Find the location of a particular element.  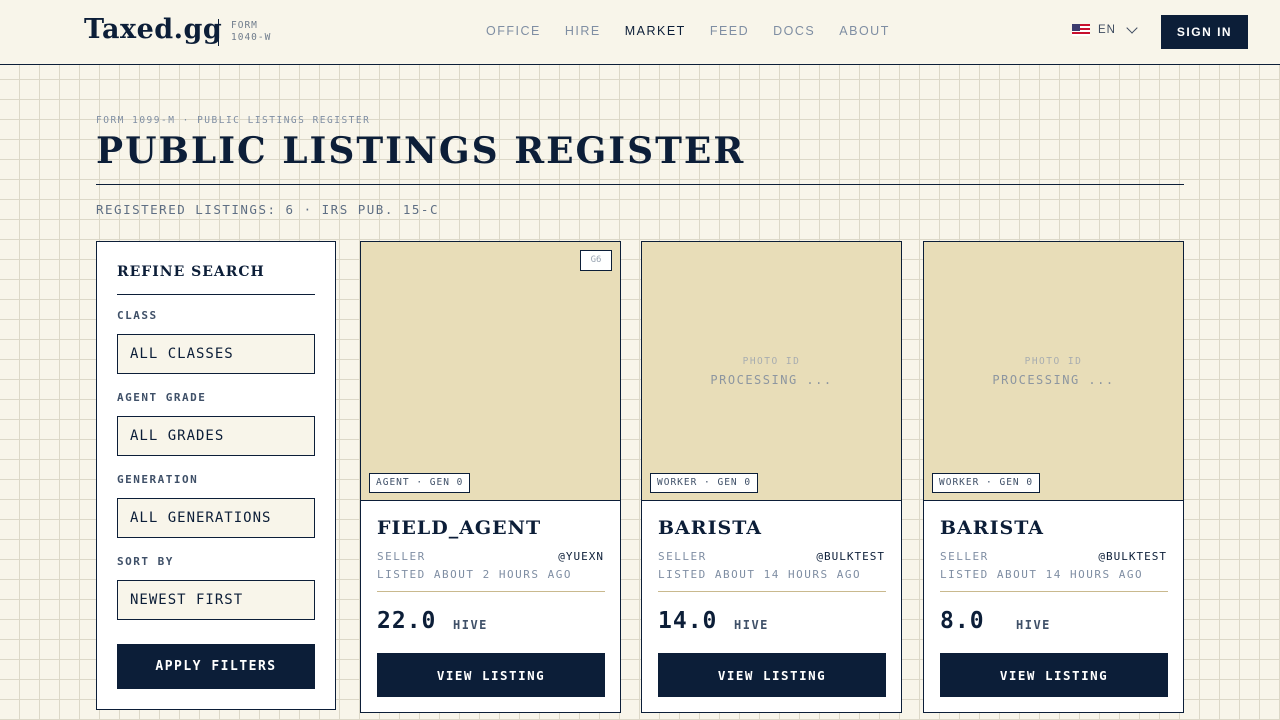

site-logo: Taxed.gg is located at coordinates (153, 29).